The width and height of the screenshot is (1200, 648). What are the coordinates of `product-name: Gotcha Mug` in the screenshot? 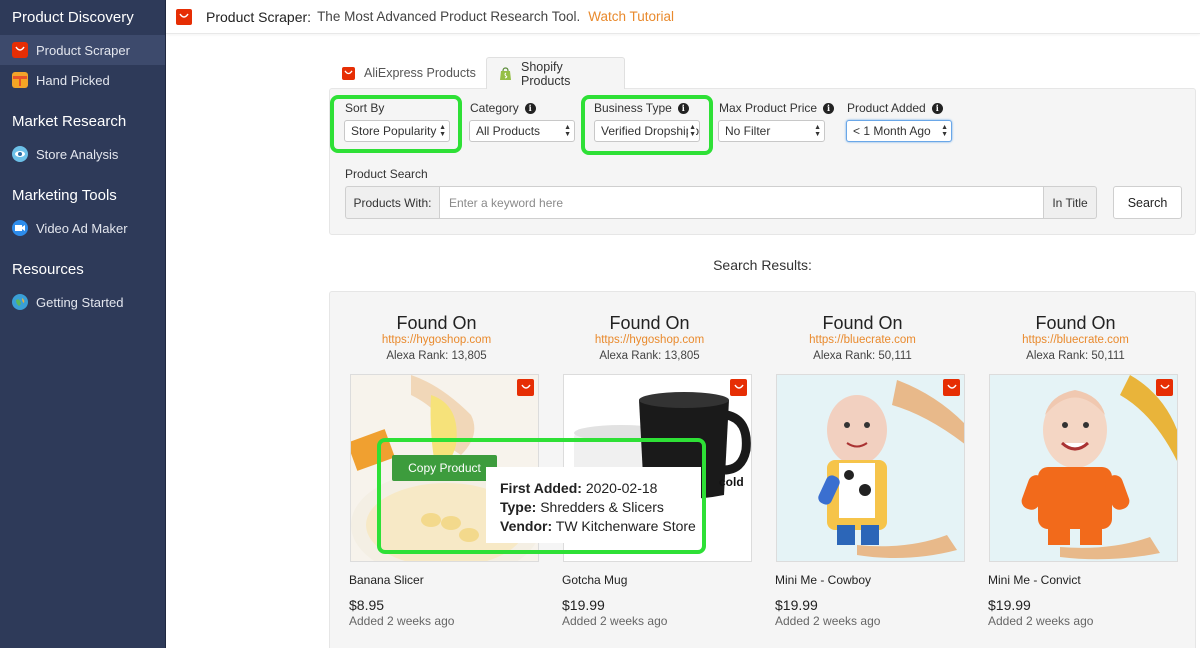 It's located at (595, 580).